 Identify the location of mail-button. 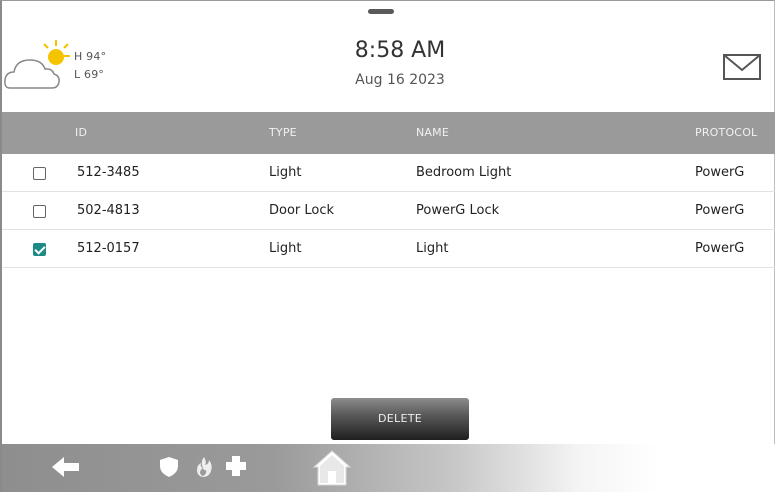
(742, 67).